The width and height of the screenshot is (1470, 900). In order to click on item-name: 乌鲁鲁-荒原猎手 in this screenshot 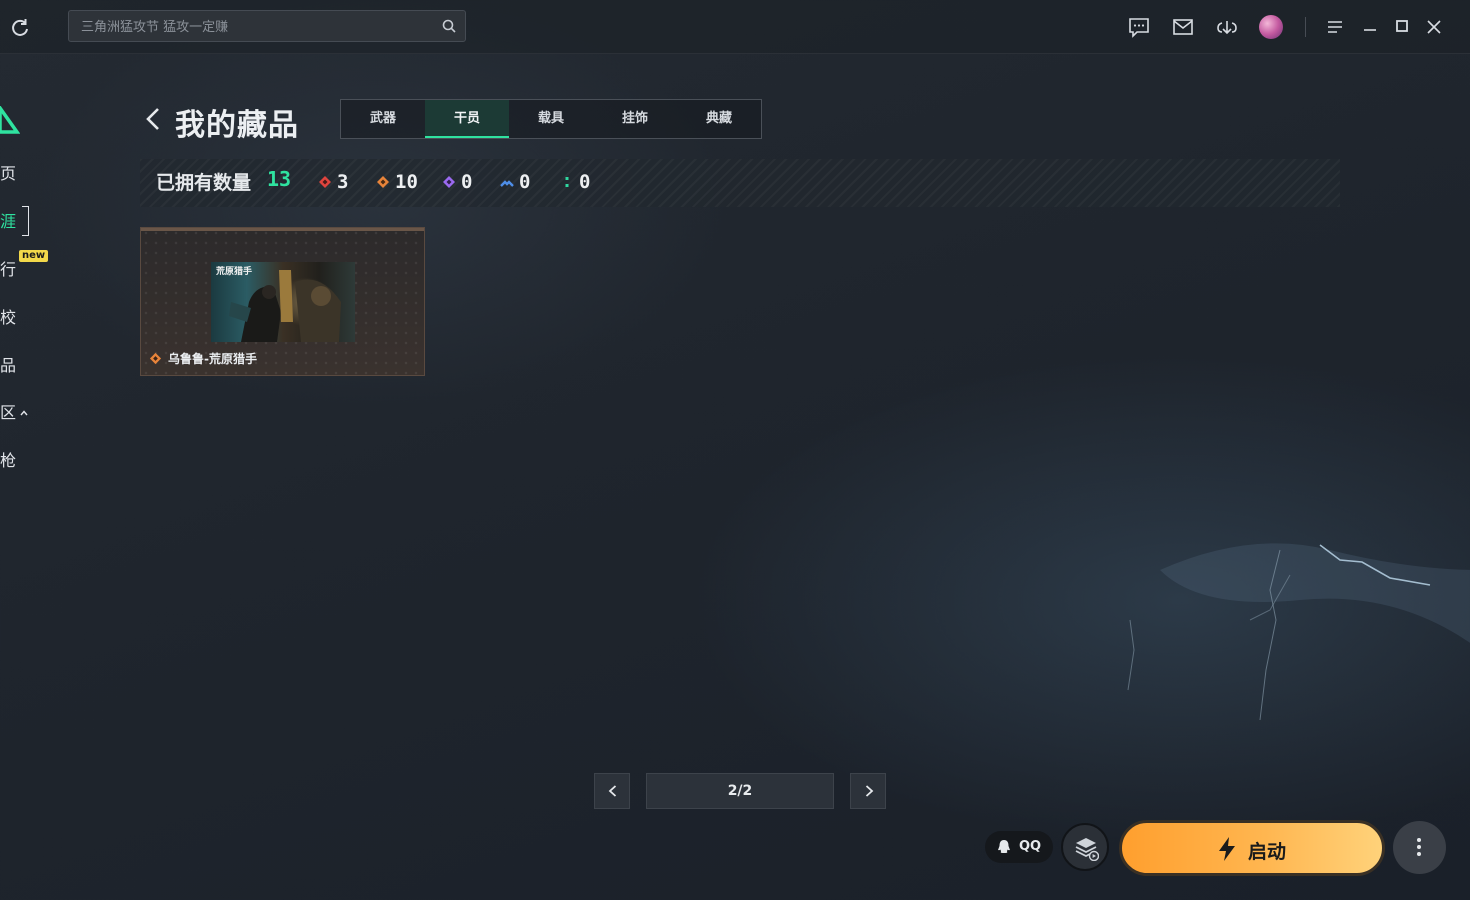, I will do `click(212, 359)`.